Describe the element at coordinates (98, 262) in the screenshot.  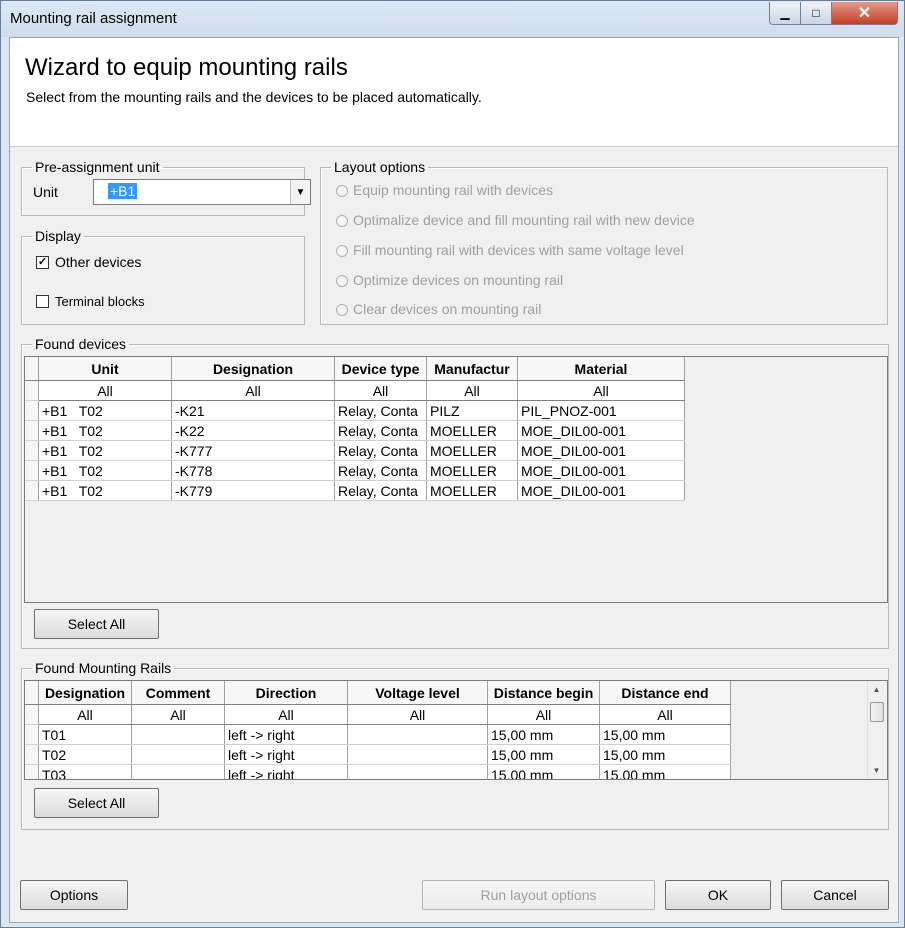
I see `other-devices-label: Other devices` at that location.